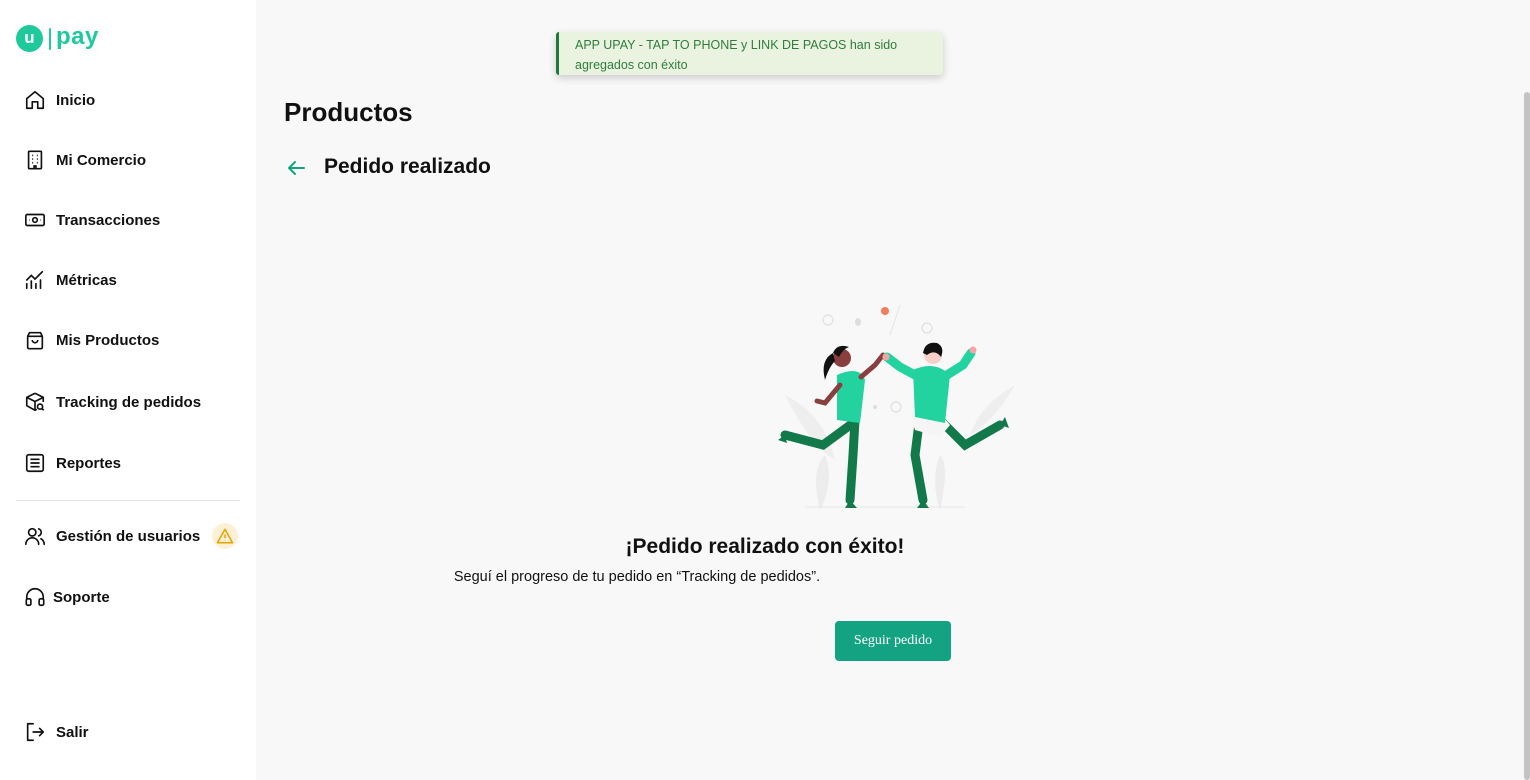  Describe the element at coordinates (893, 641) in the screenshot. I see `seguir-pedido-button: Seguir pedido` at that location.